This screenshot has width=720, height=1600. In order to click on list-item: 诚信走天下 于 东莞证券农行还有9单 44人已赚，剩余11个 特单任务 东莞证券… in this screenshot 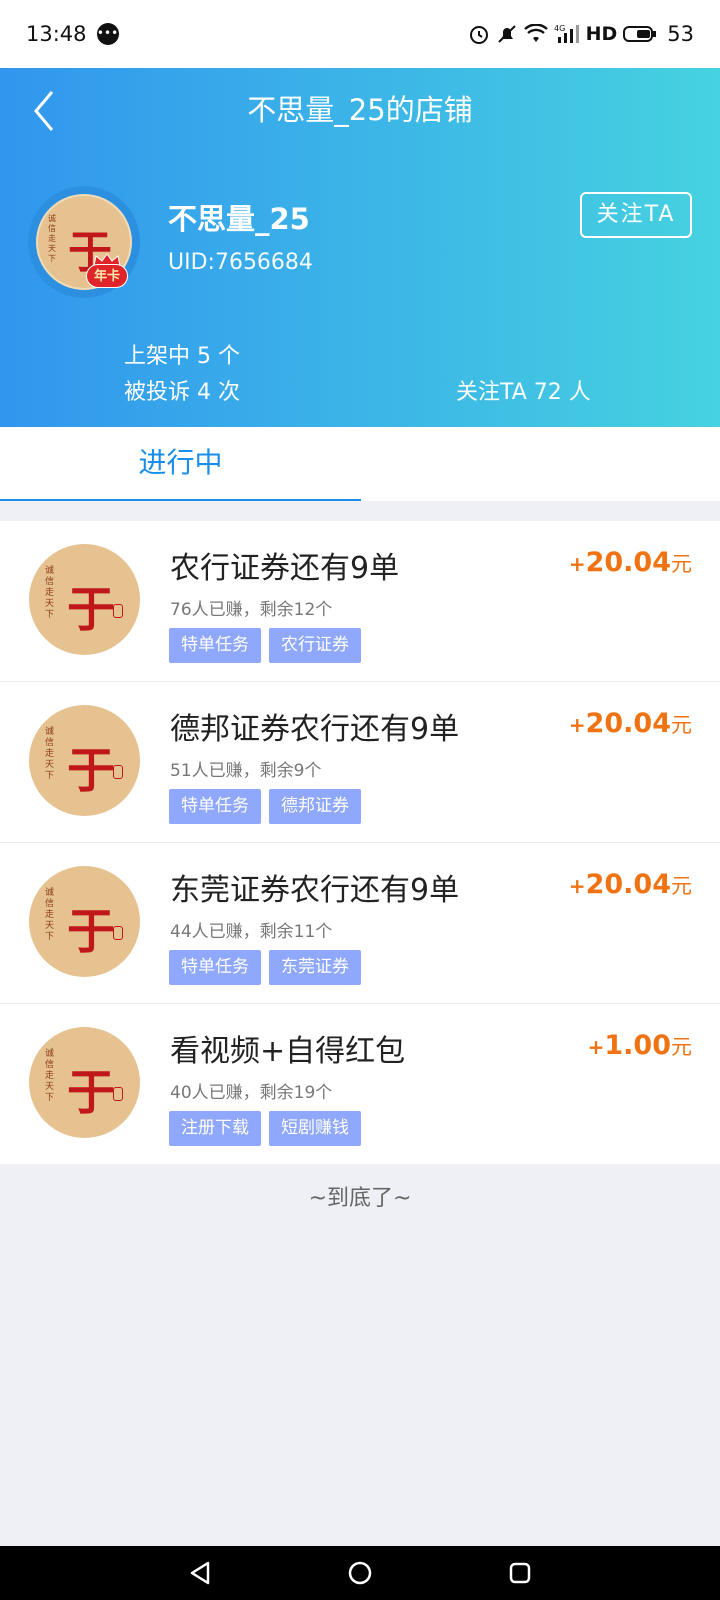, I will do `click(360, 923)`.